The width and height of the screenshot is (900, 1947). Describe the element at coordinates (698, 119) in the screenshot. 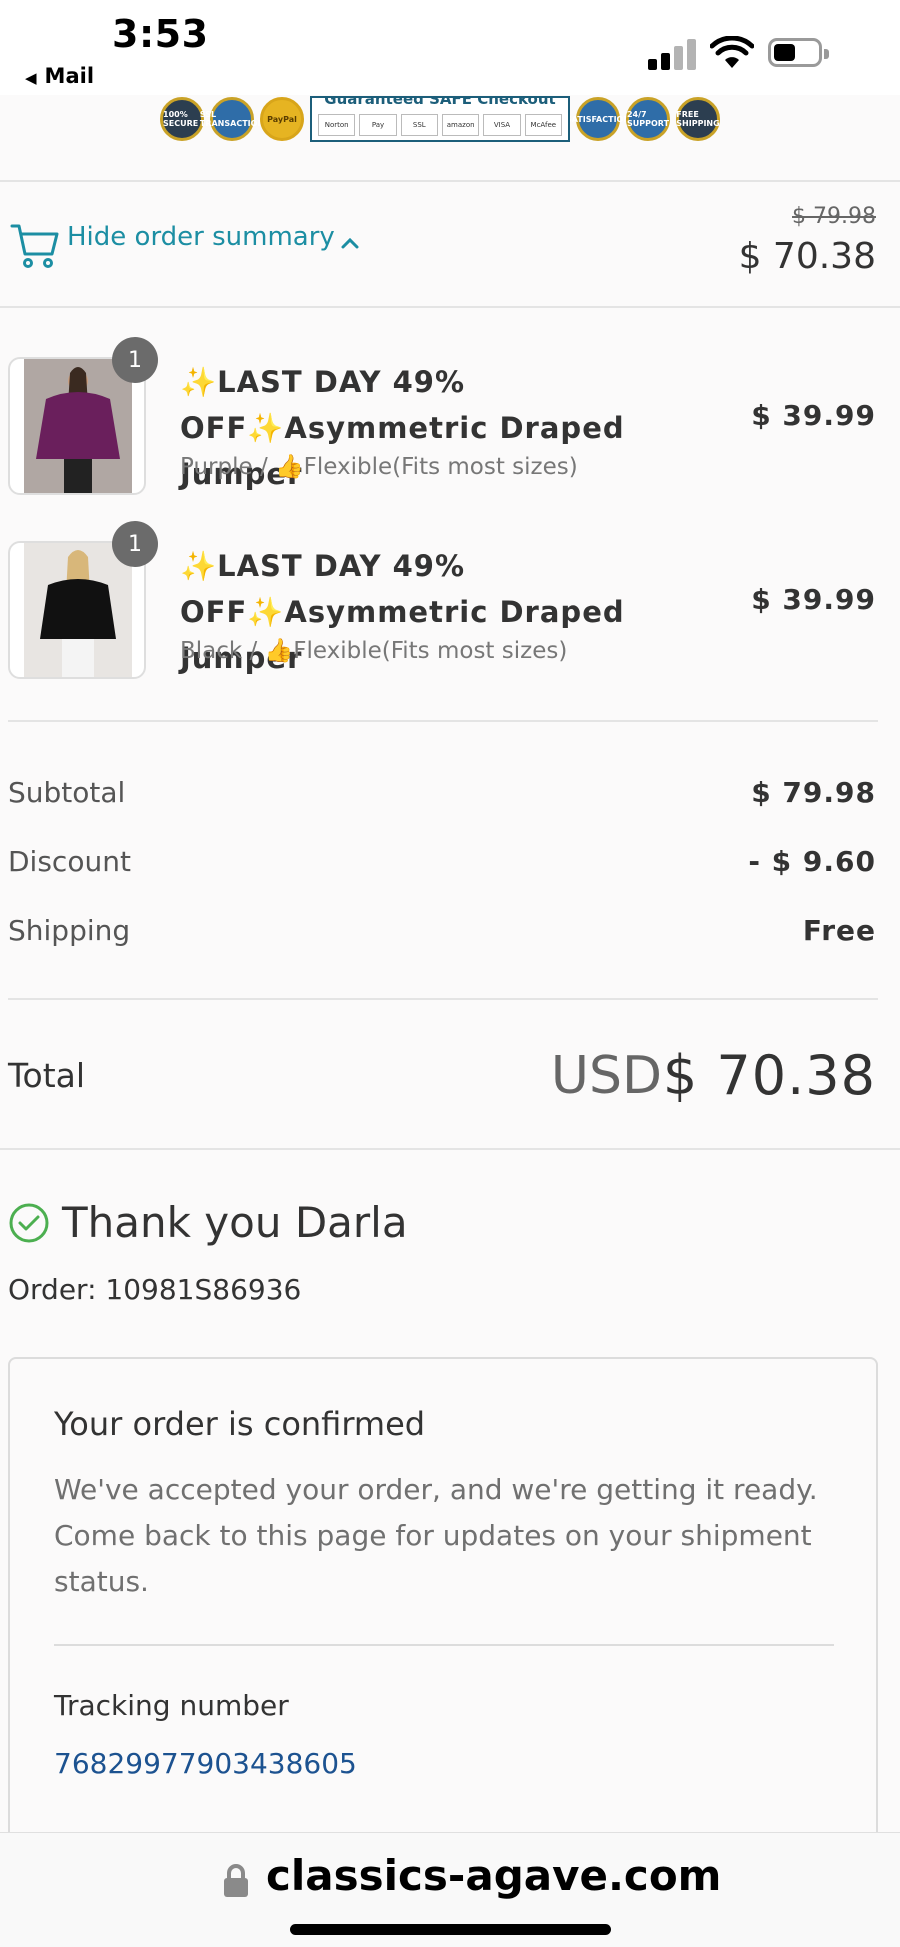

I see `free-shipping-badge: FREE SHIPPING` at that location.